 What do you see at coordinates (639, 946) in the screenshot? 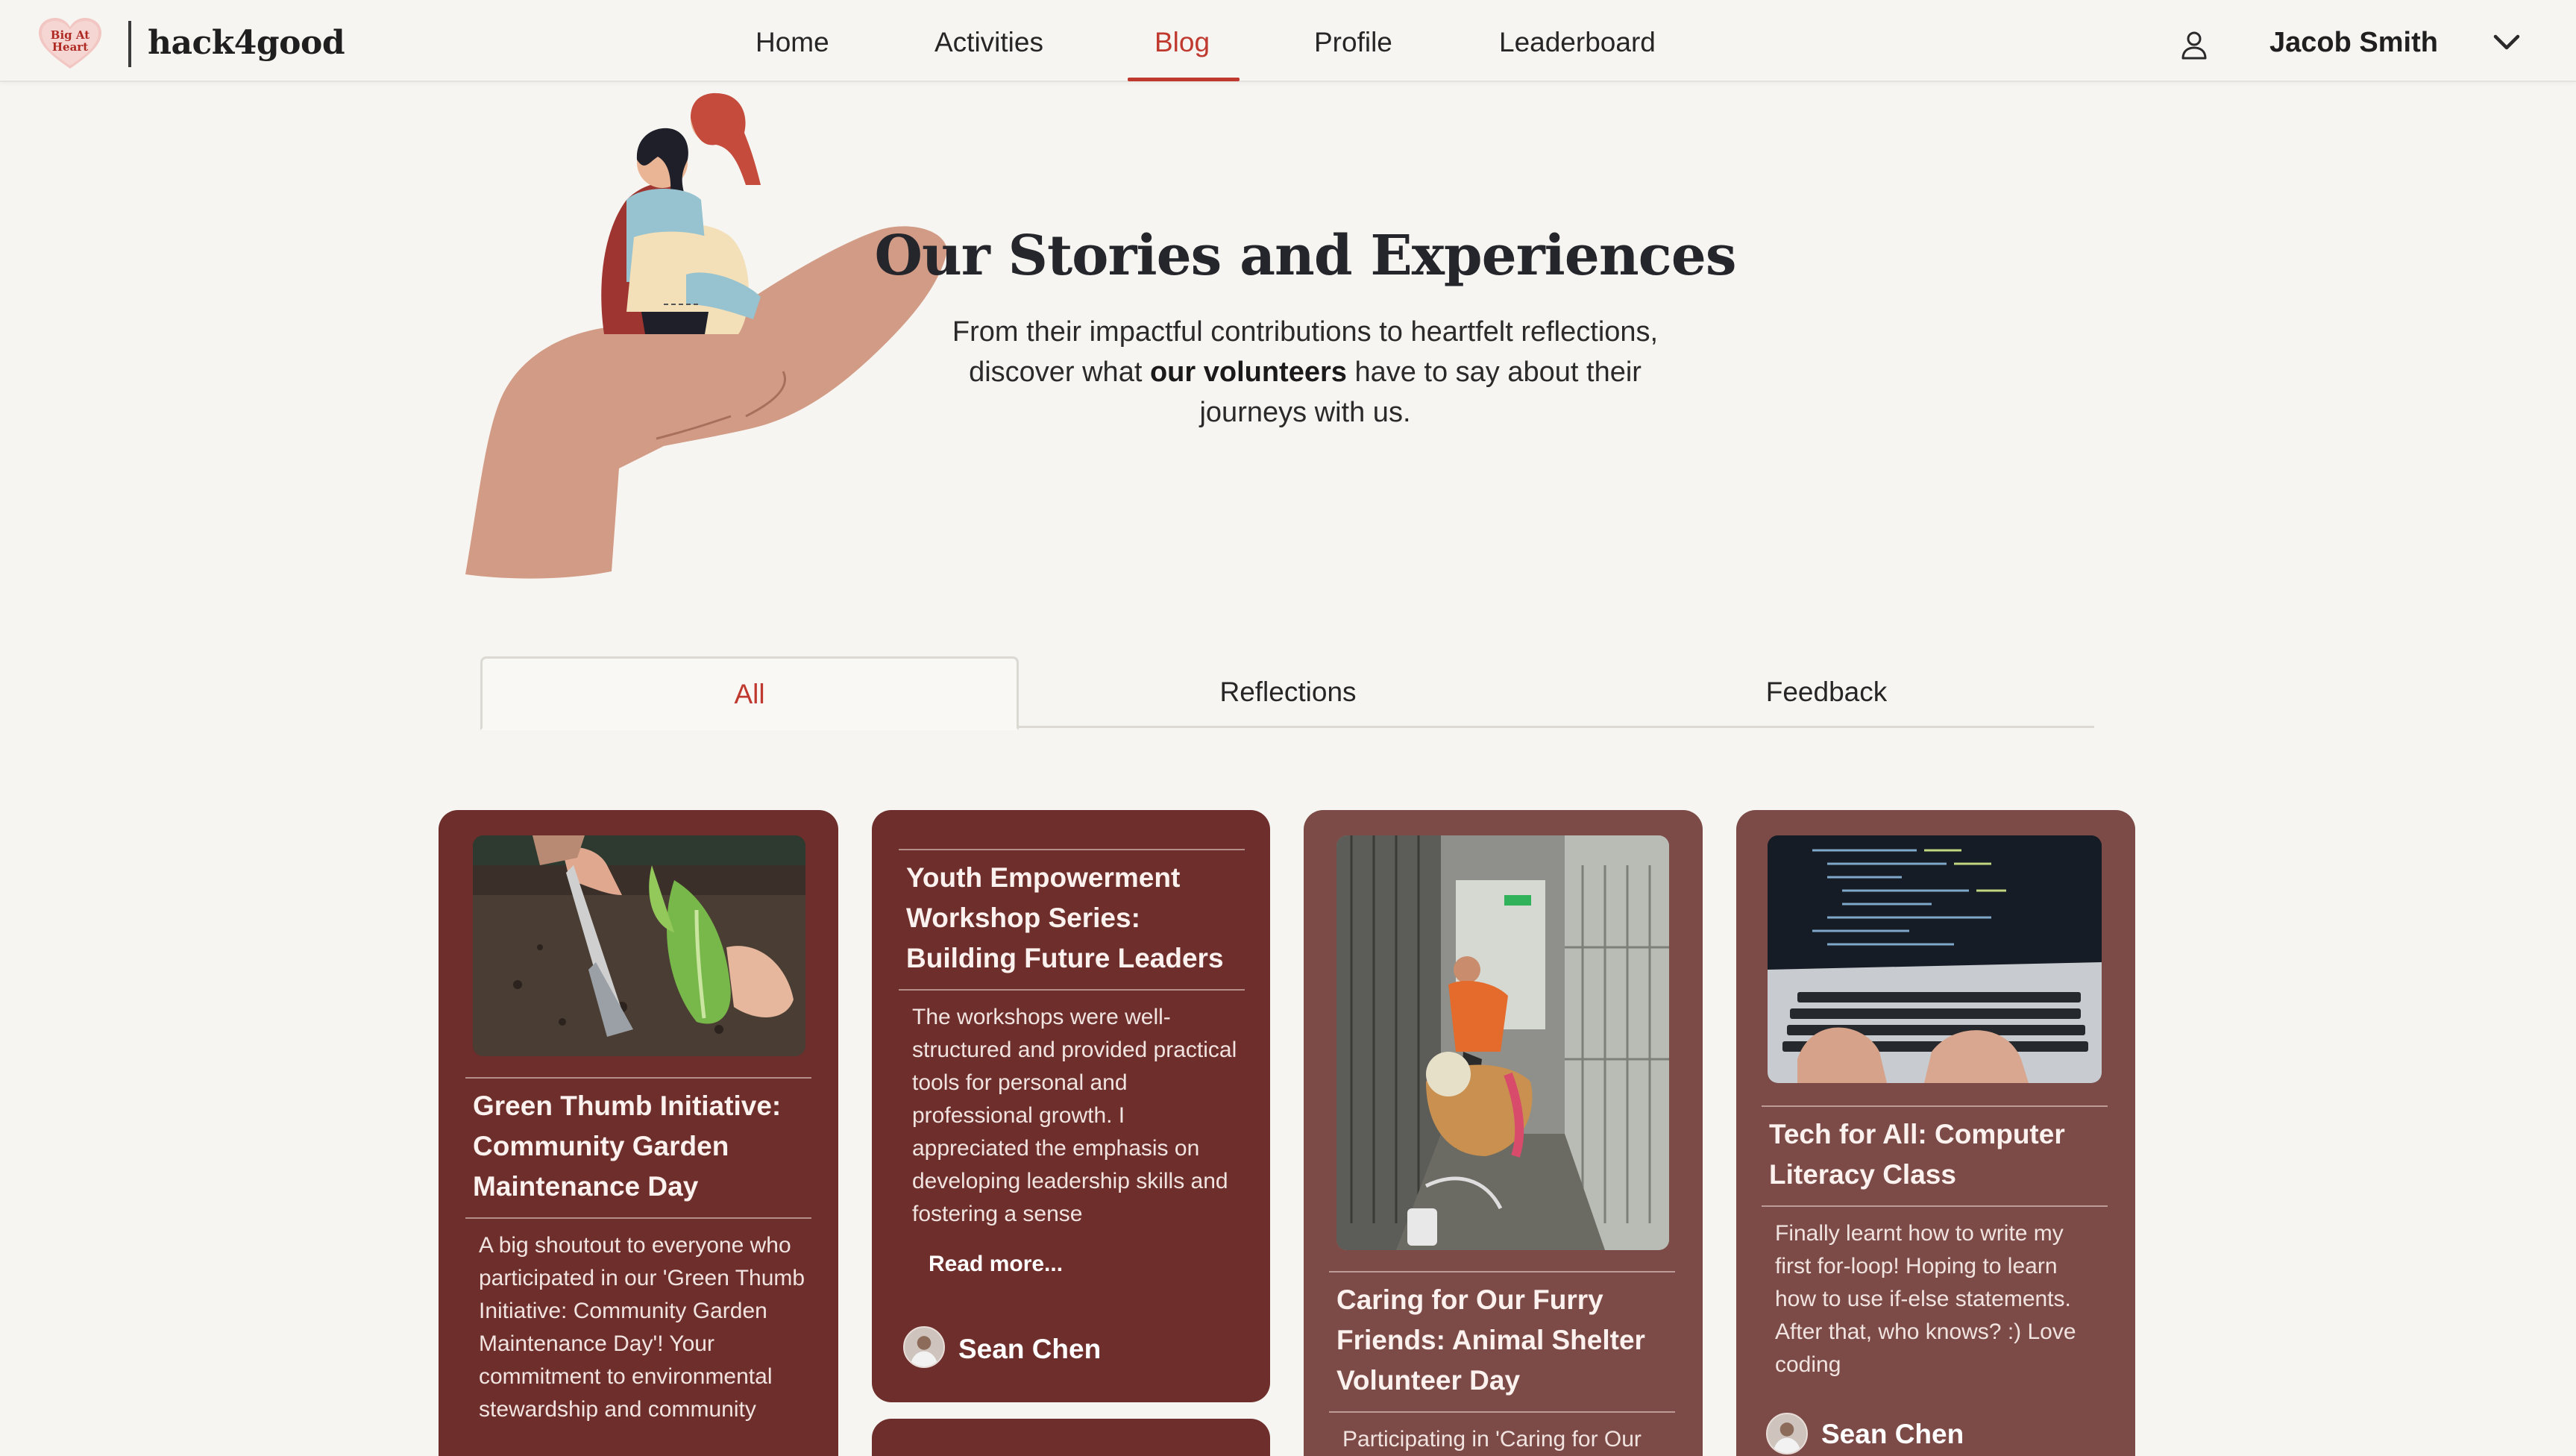
I see `gardening-photo` at bounding box center [639, 946].